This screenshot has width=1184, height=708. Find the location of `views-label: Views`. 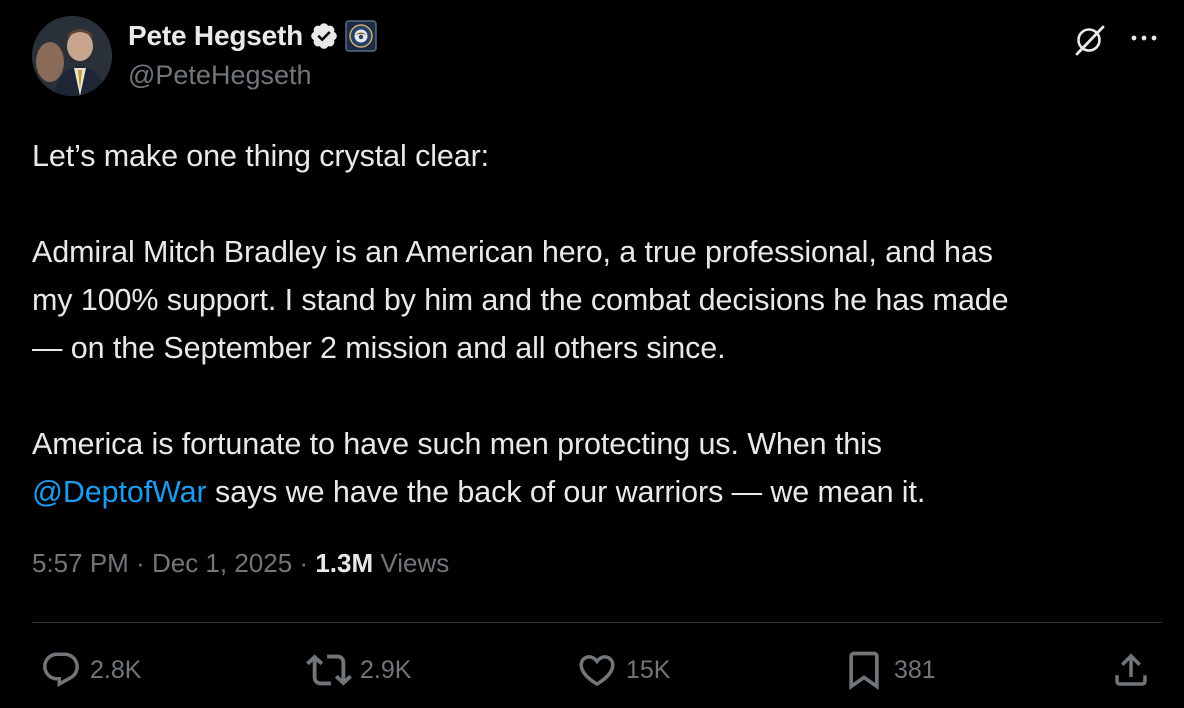

views-label: Views is located at coordinates (415, 563).